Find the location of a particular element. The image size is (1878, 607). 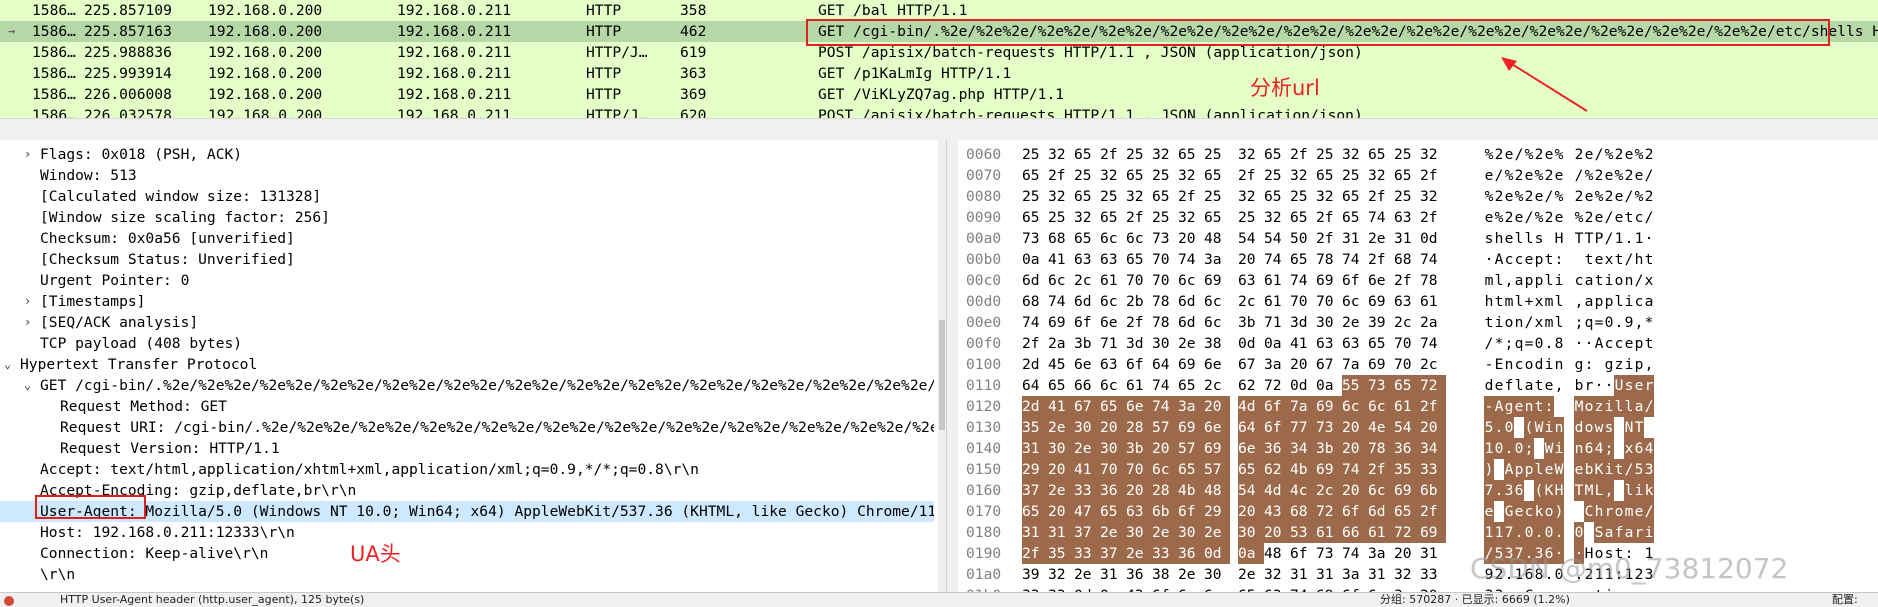

hex-byte: 6e is located at coordinates (1139, 406).